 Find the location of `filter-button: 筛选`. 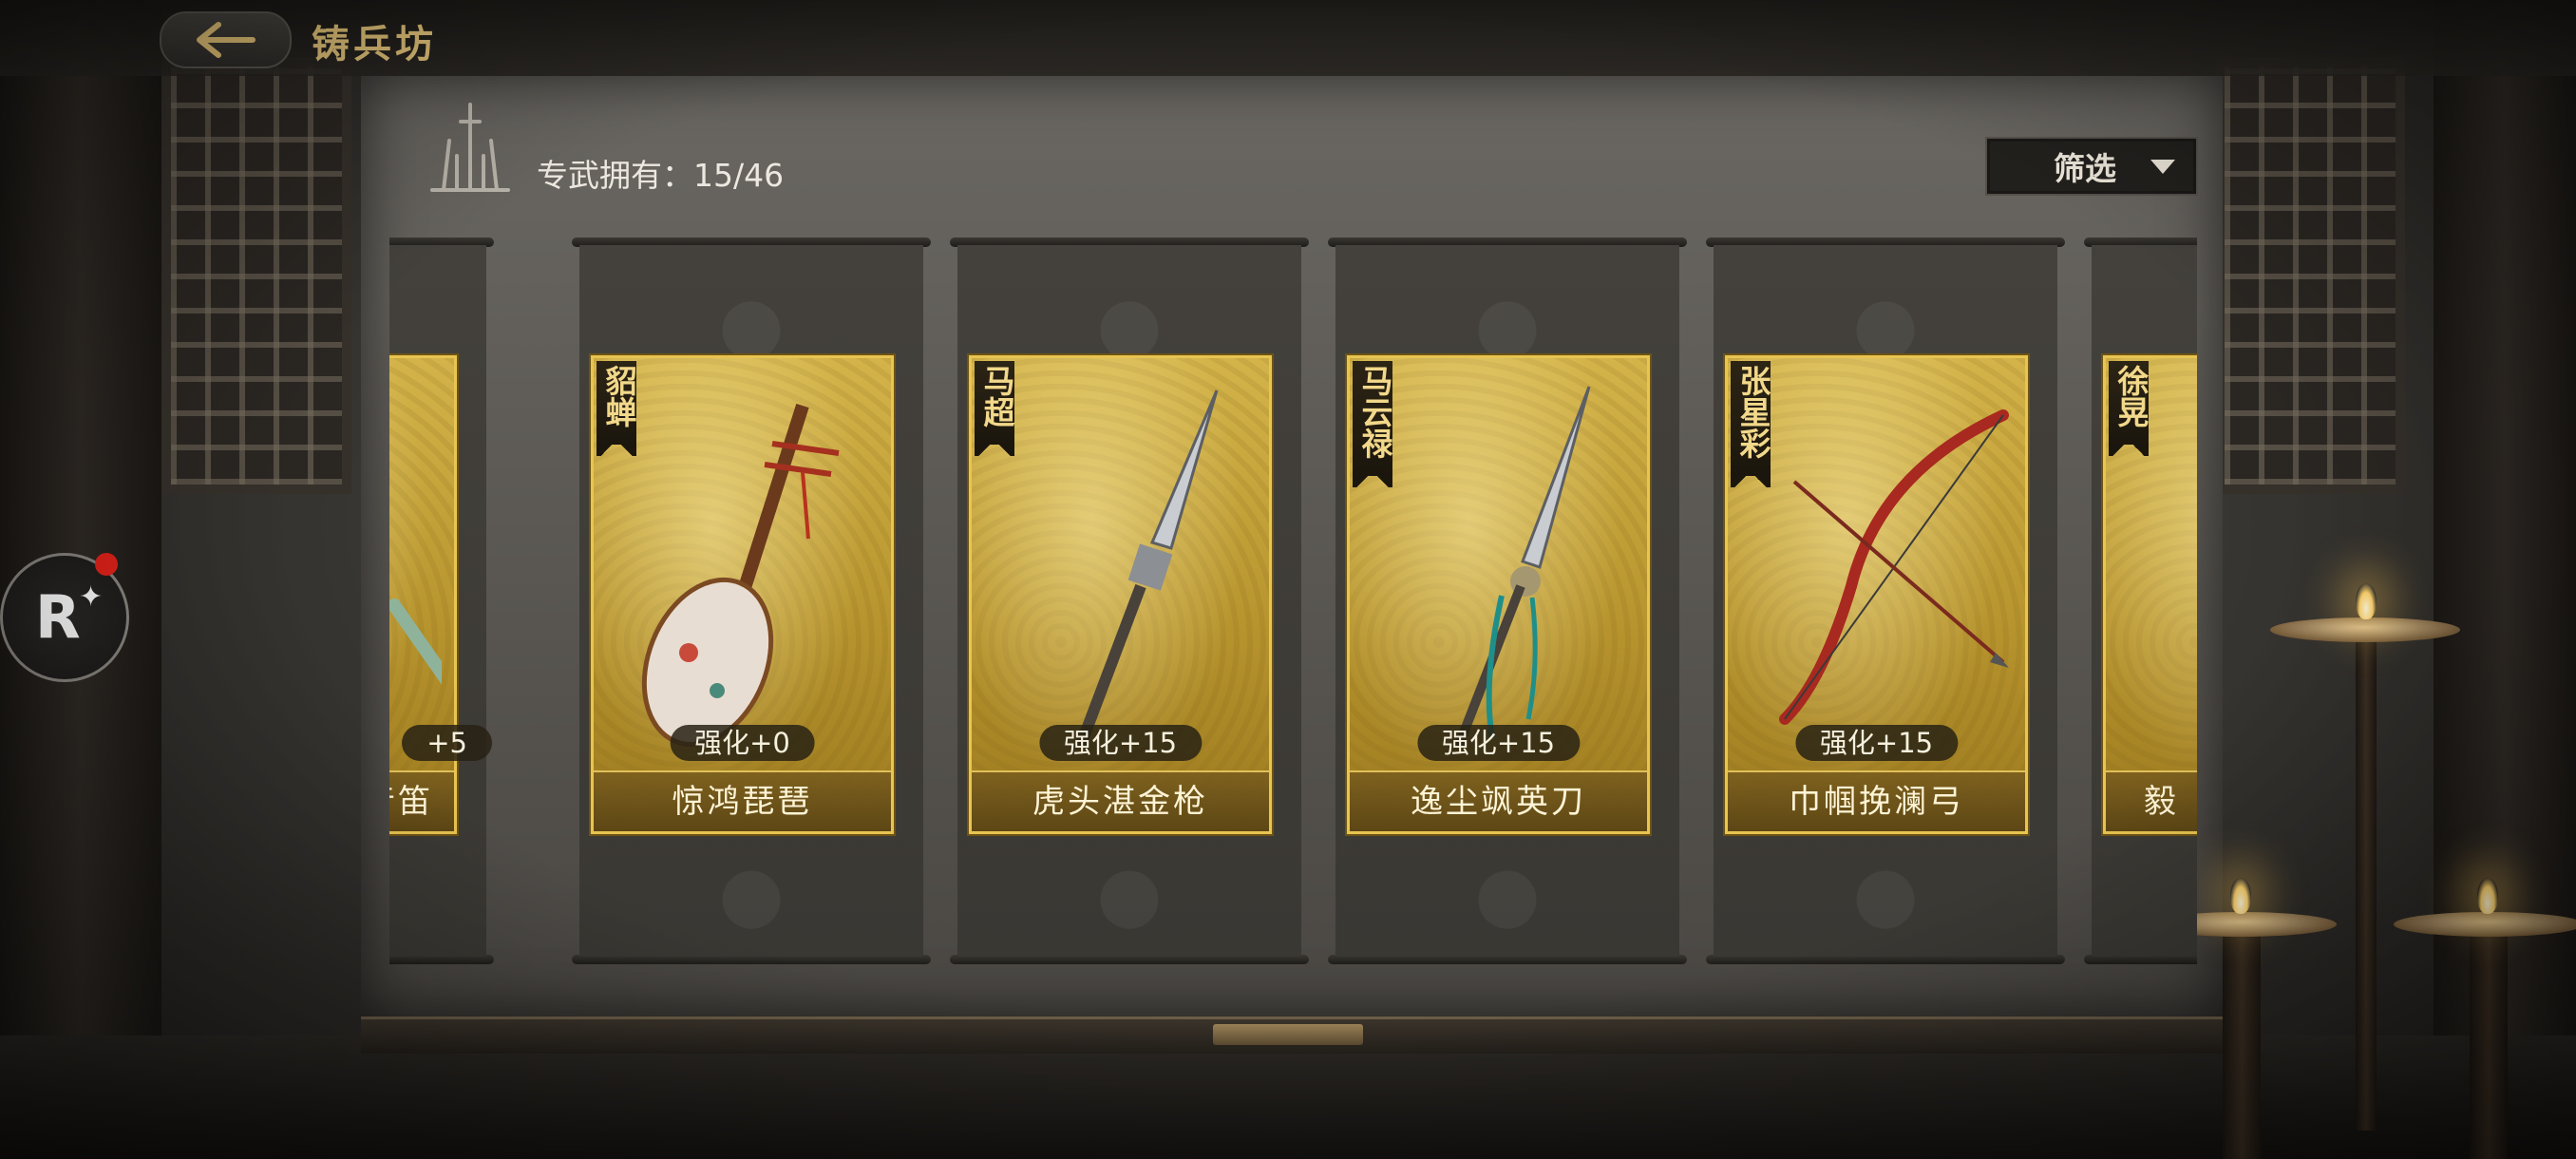

filter-button: 筛选 is located at coordinates (2091, 166).